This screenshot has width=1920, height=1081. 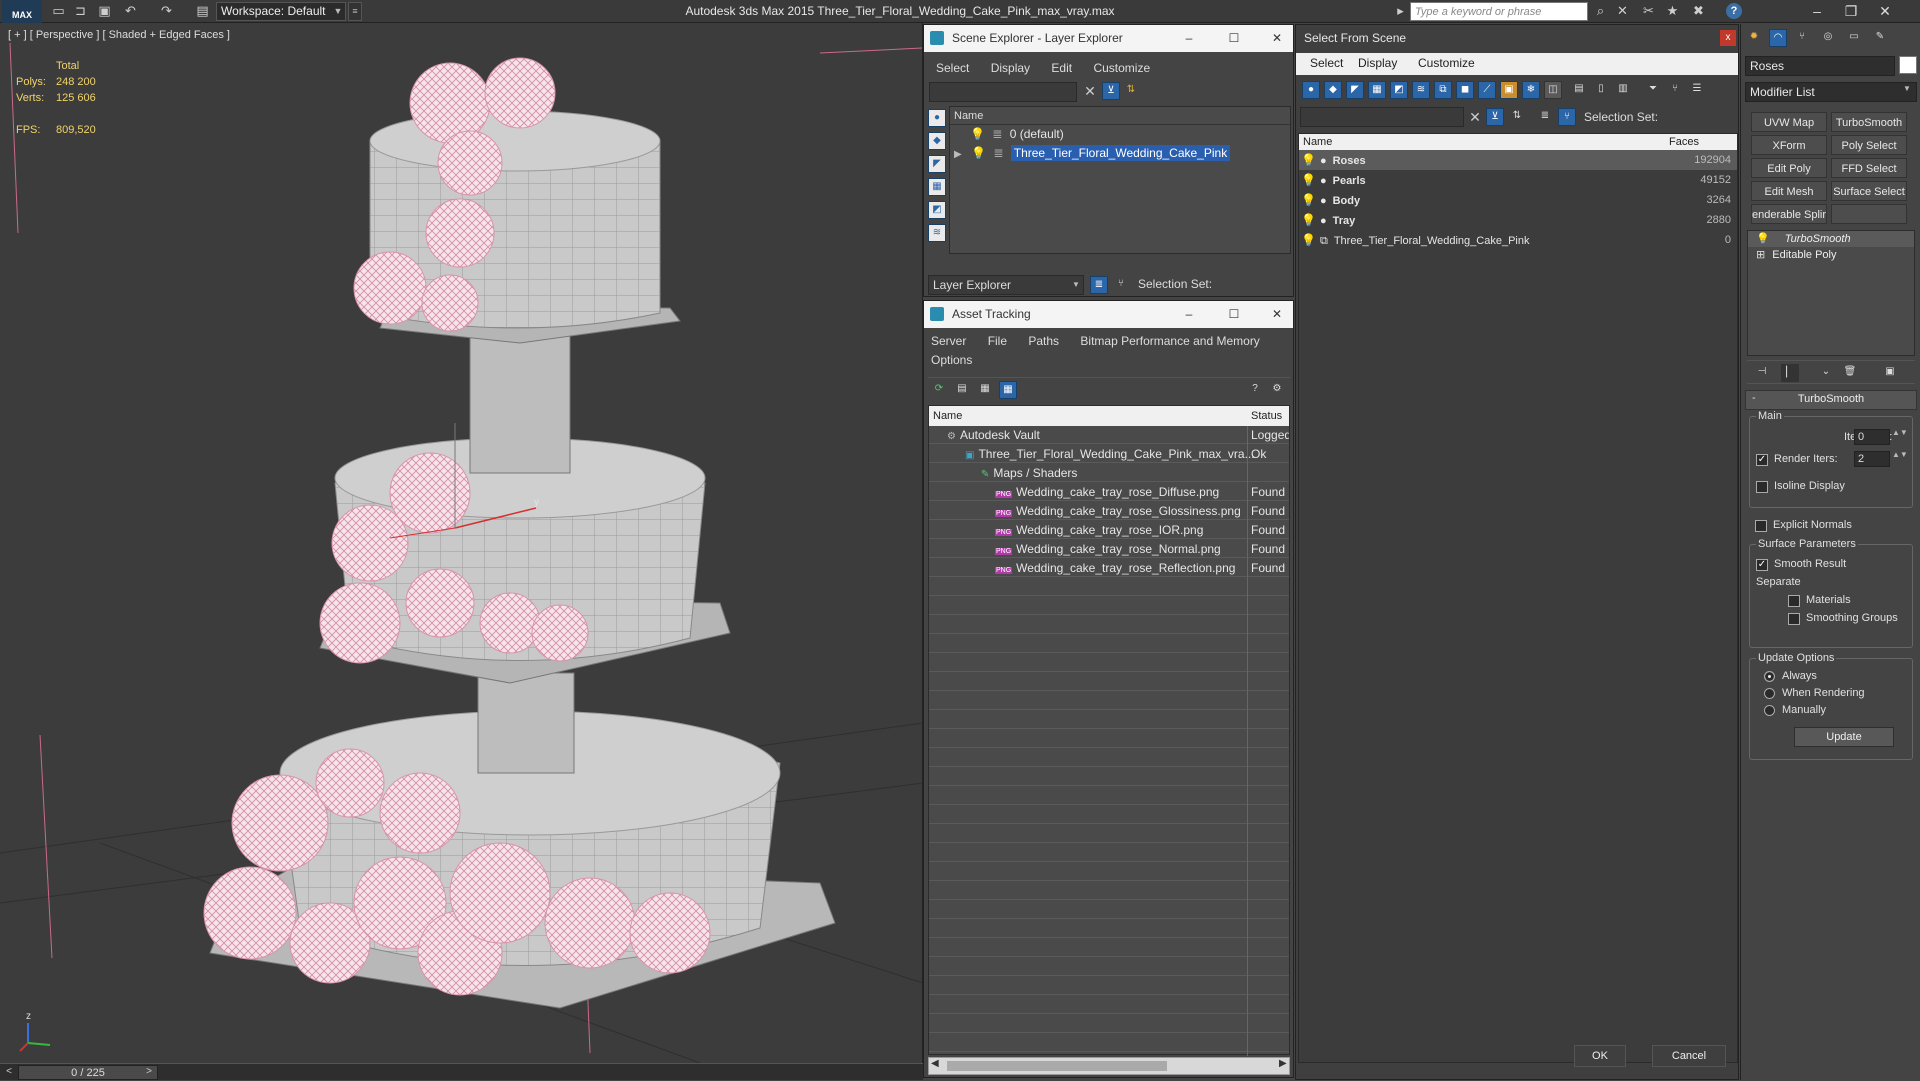 What do you see at coordinates (1400, 11) in the screenshot?
I see `search-arrow-icon: ▸` at bounding box center [1400, 11].